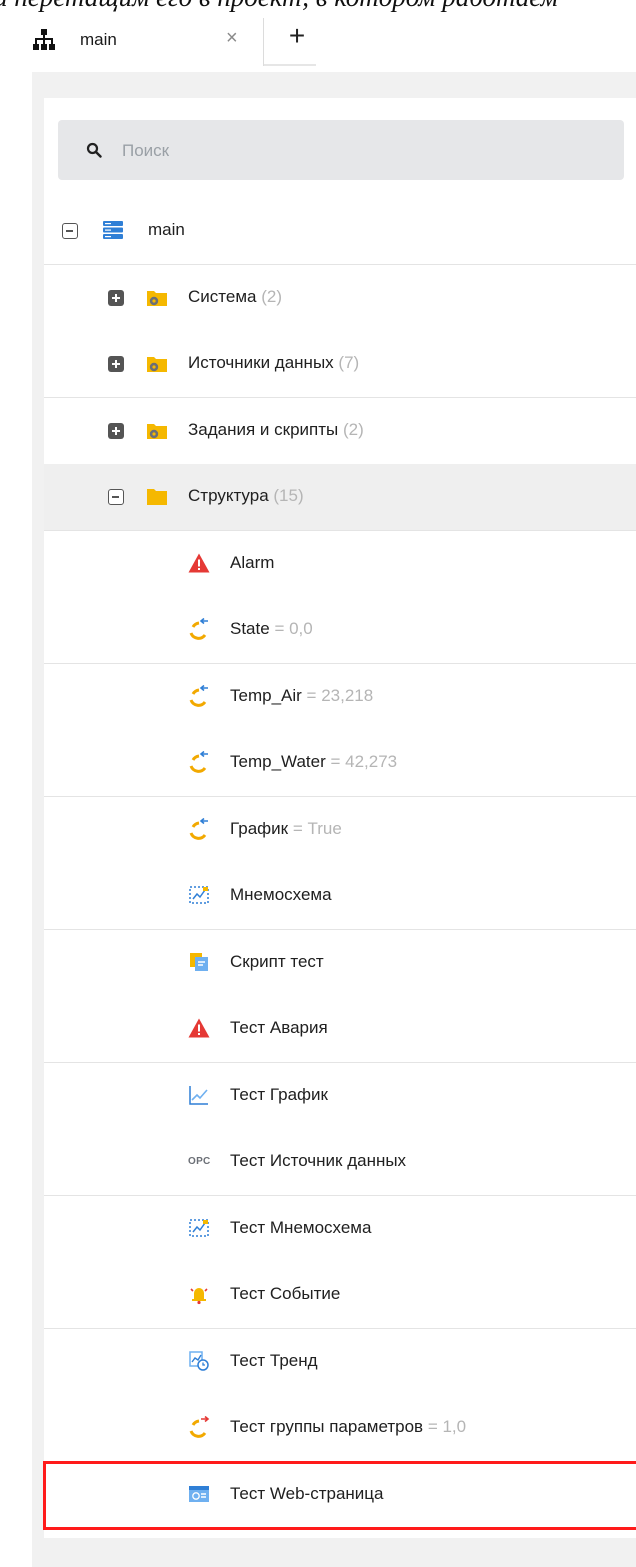  I want to click on tree-item: Temp_Water = 42,273, so click(340, 763).